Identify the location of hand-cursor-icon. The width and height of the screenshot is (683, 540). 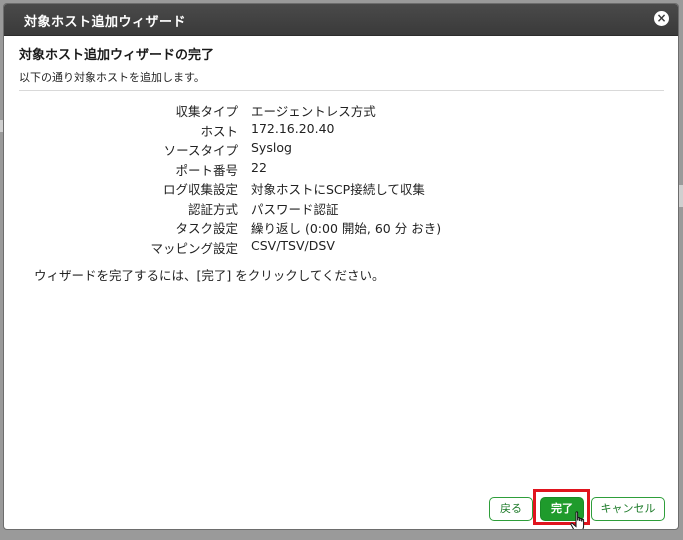
(577, 520).